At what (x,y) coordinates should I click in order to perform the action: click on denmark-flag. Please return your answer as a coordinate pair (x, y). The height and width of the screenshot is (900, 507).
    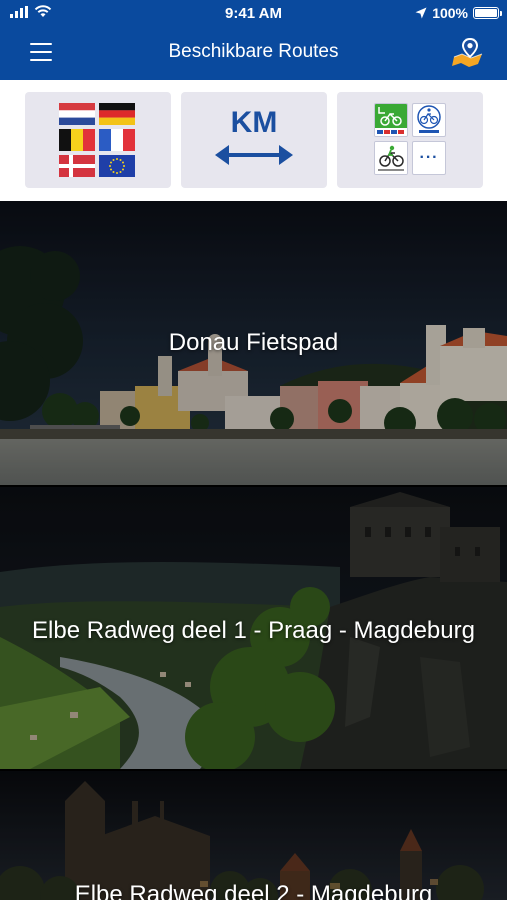
    Looking at the image, I should click on (77, 166).